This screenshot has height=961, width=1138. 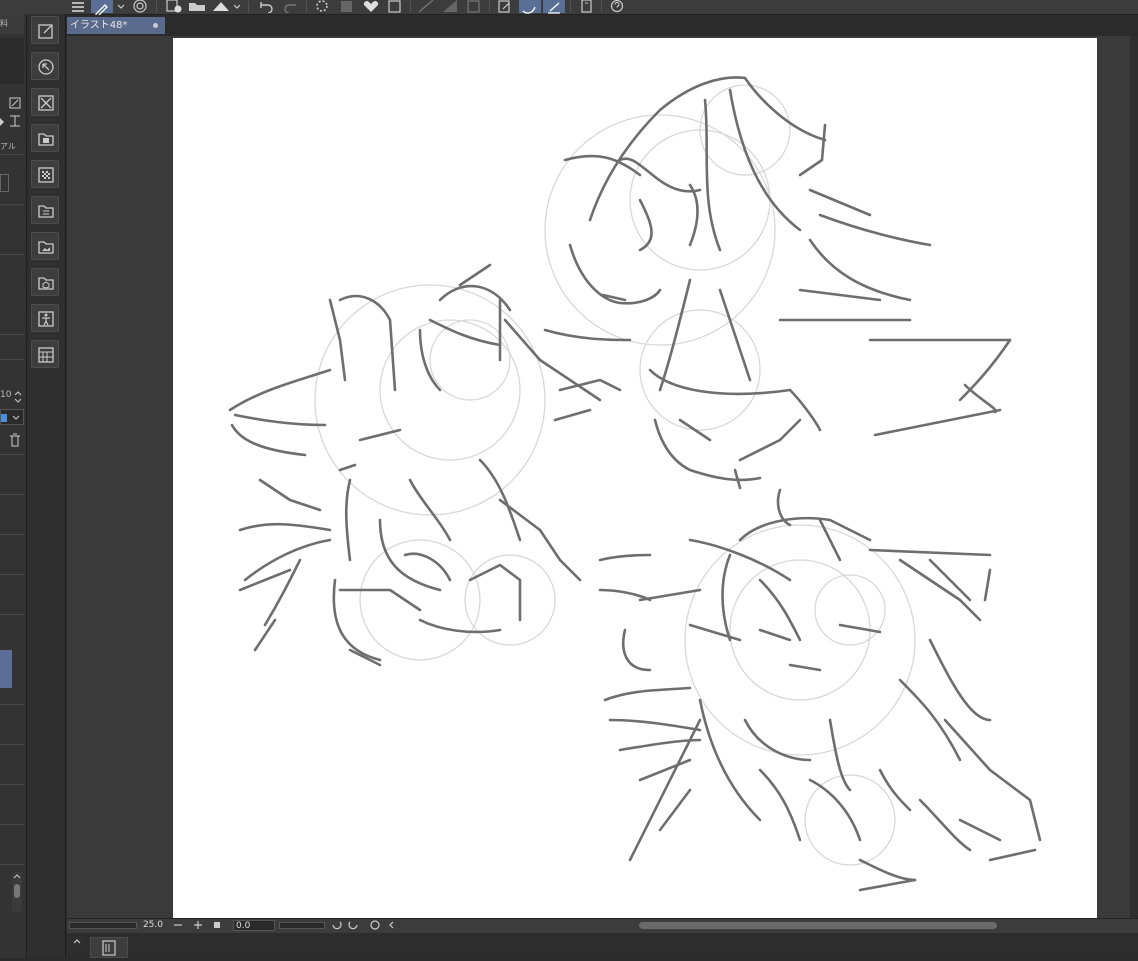 I want to click on vertical-scrollbar, so click(x=1134, y=477).